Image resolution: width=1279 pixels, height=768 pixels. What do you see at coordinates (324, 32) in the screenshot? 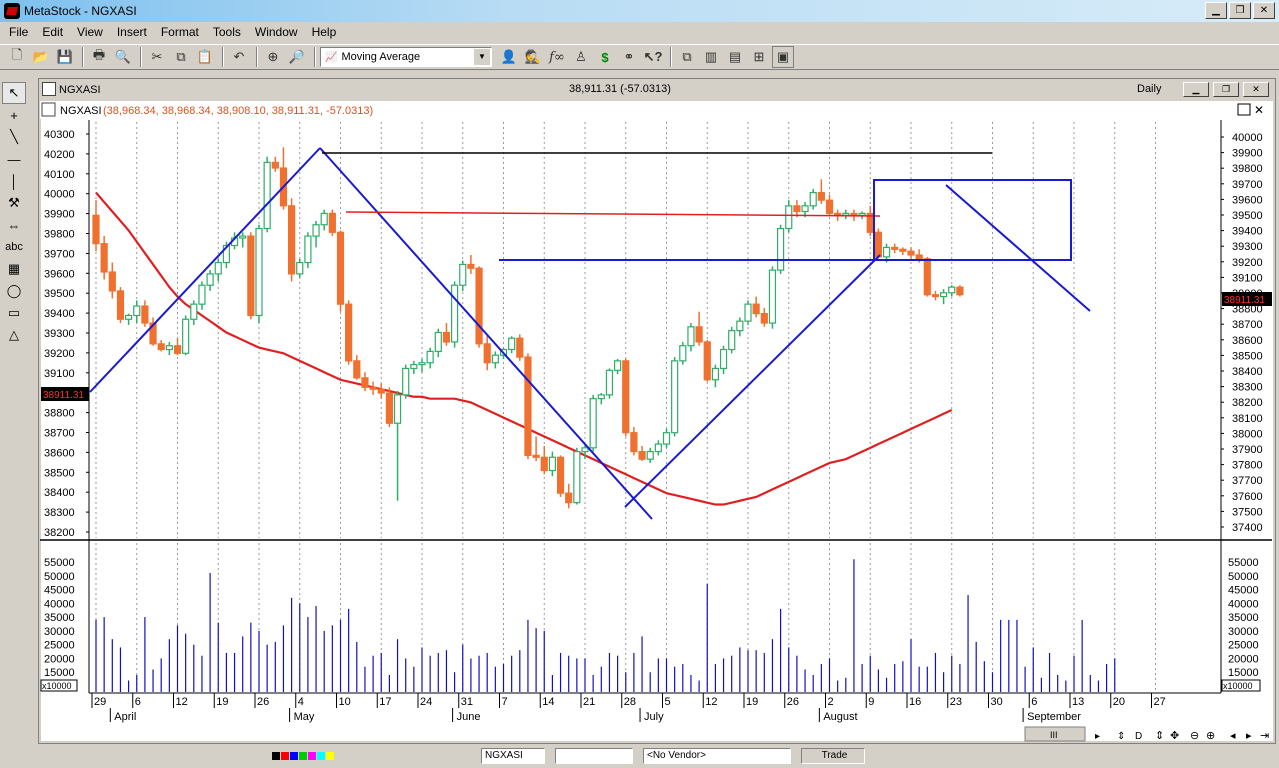
I see `menu-help: Help` at bounding box center [324, 32].